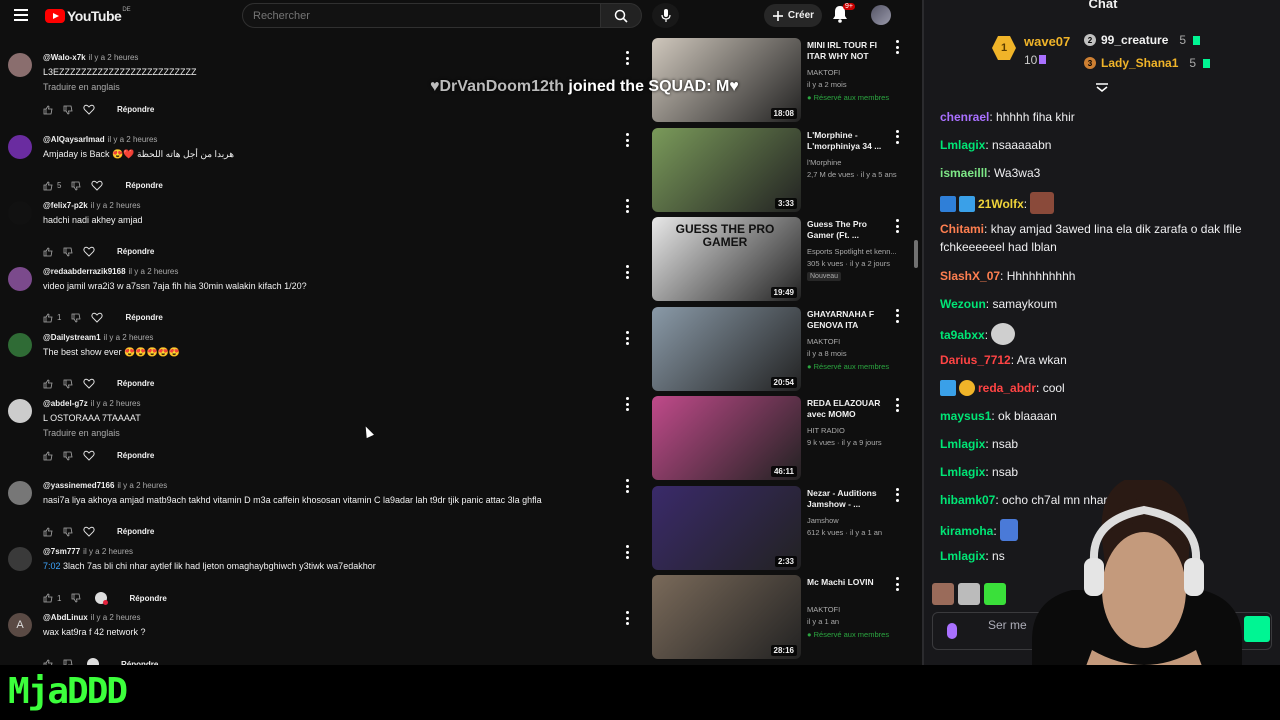 This screenshot has width=1280, height=720. What do you see at coordinates (970, 276) in the screenshot?
I see `chat-username: SlashX_07` at bounding box center [970, 276].